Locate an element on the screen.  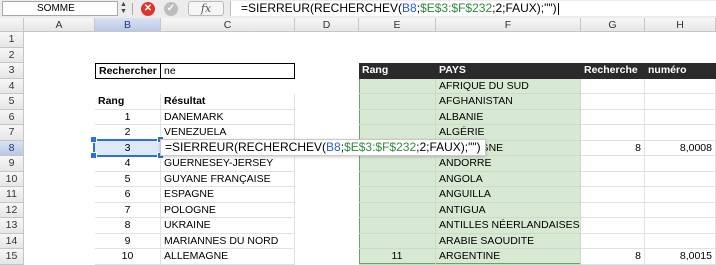
row-header-1: 1 is located at coordinates (12, 40).